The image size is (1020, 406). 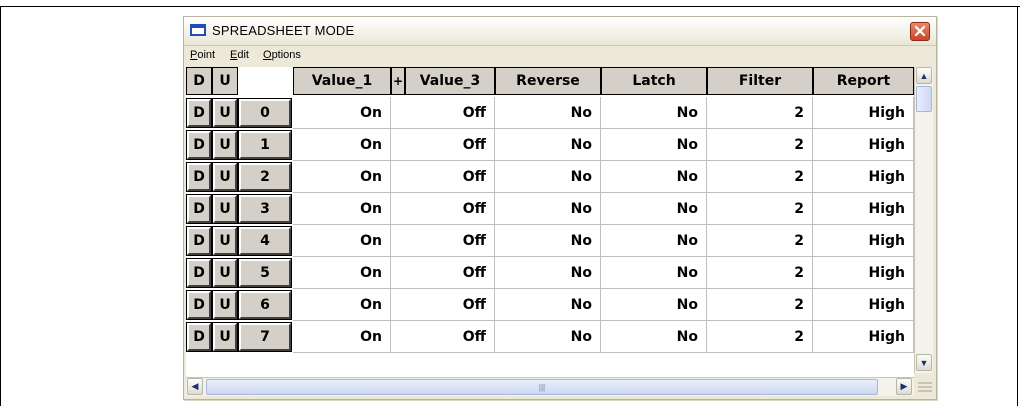 I want to click on close-button, so click(x=920, y=31).